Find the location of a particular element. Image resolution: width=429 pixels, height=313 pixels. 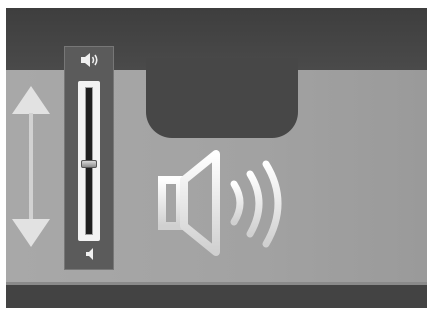

top-notch is located at coordinates (222, 98).